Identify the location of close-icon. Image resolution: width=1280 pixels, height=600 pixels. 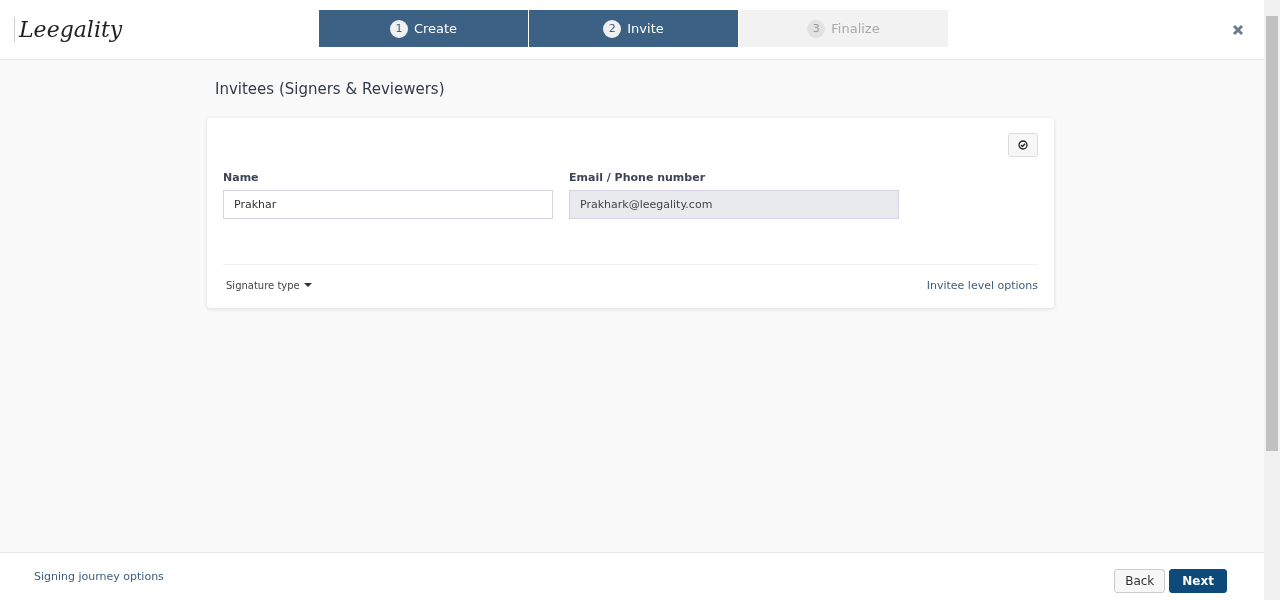
(1238, 29).